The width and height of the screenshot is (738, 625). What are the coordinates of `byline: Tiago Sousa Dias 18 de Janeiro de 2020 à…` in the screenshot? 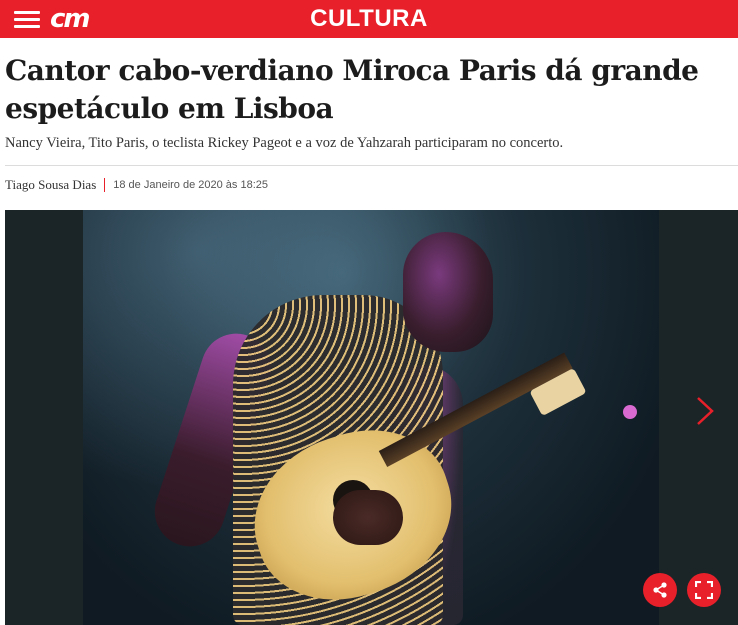 It's located at (136, 185).